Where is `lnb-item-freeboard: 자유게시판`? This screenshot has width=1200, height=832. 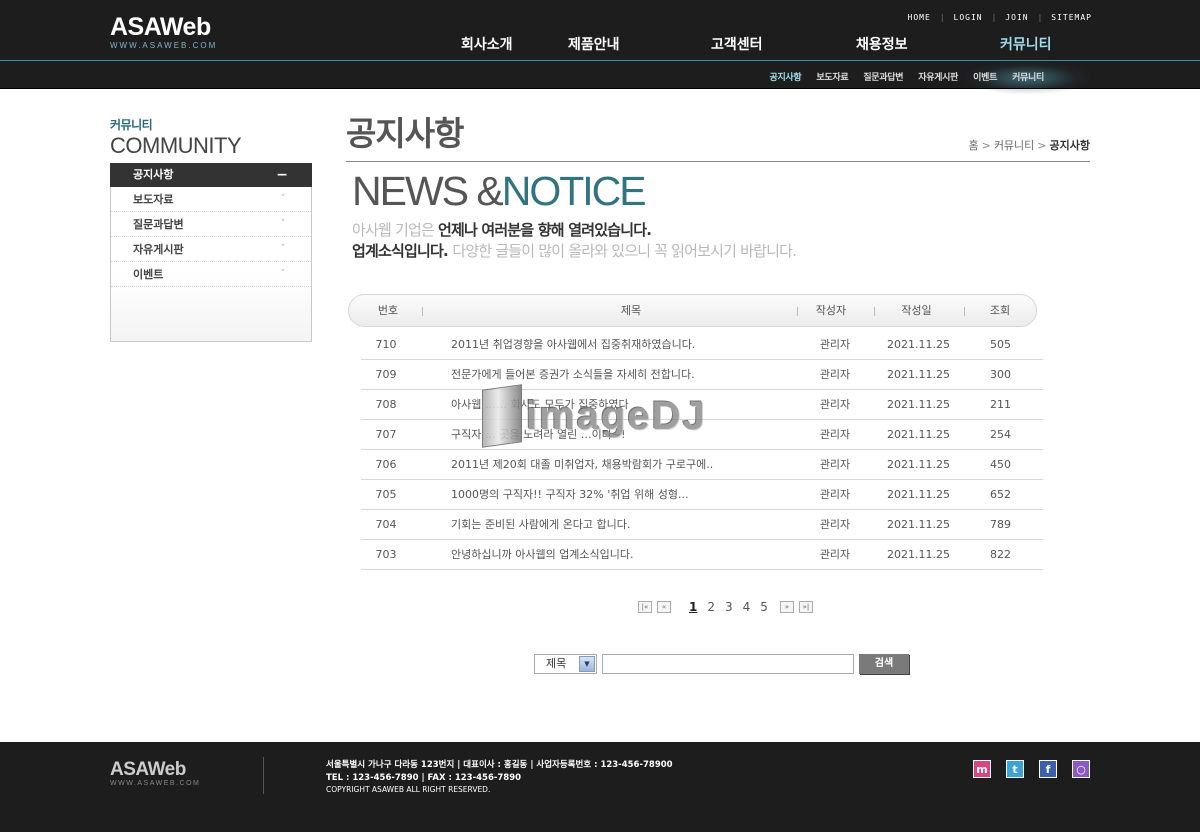 lnb-item-freeboard: 자유게시판 is located at coordinates (938, 76).